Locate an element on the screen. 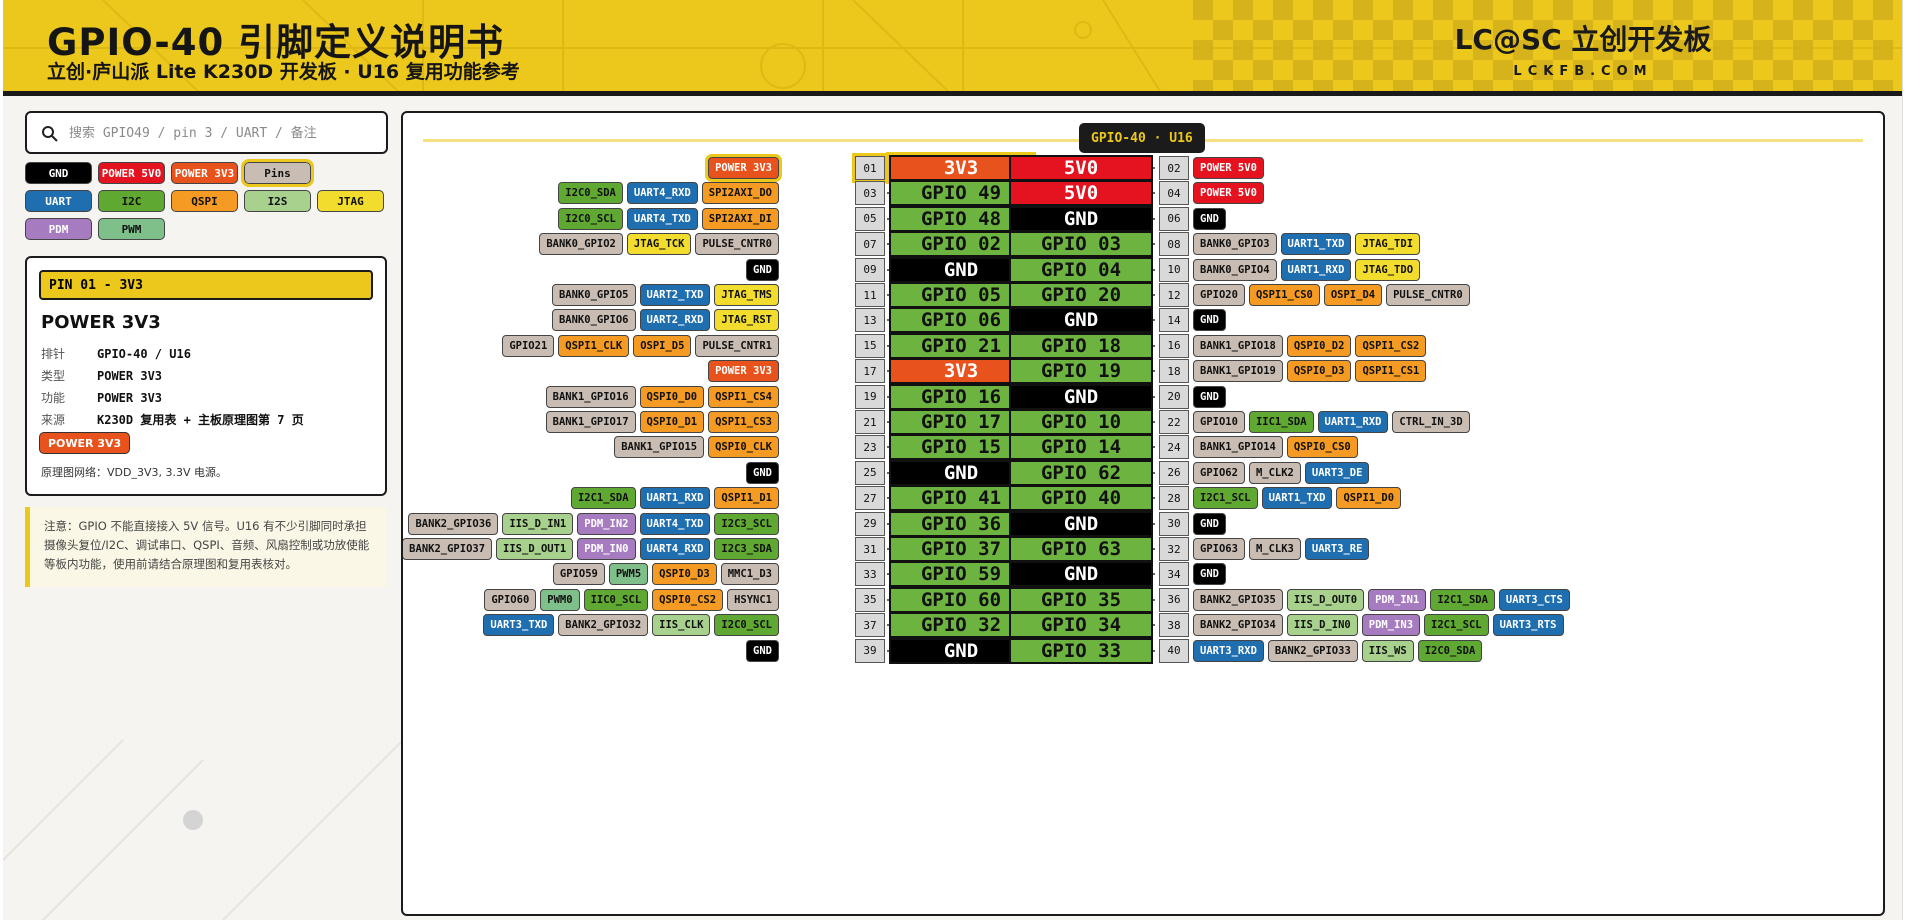 This screenshot has width=1920, height=920. pin-number: 29 is located at coordinates (870, 523).